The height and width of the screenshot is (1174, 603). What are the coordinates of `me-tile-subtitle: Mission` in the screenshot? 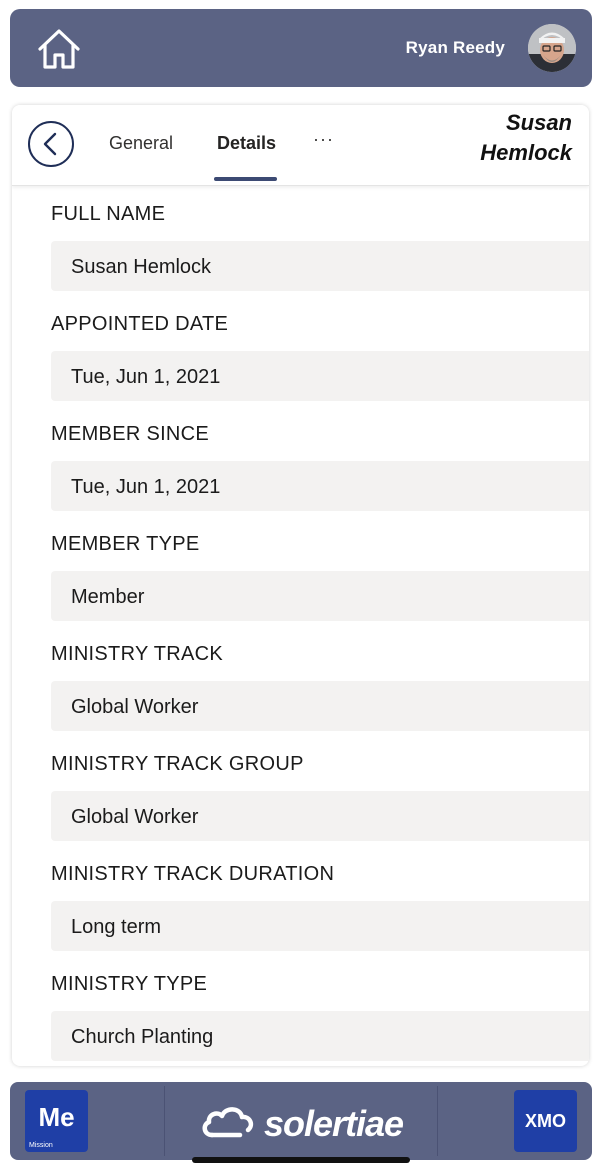 It's located at (41, 1145).